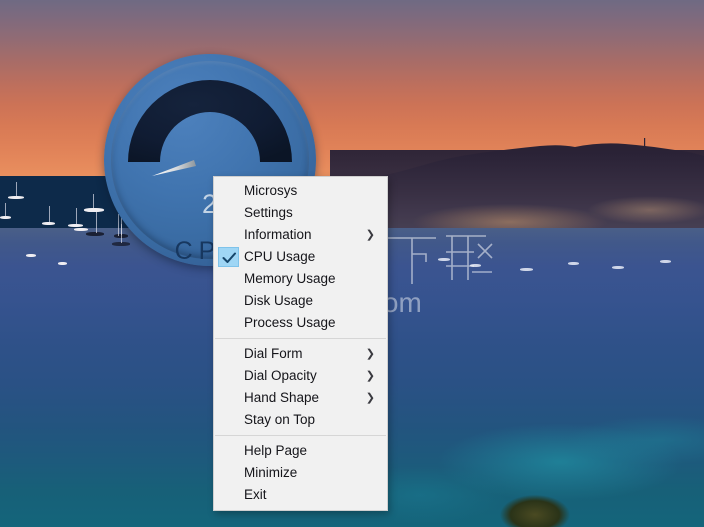  What do you see at coordinates (278, 234) in the screenshot?
I see `menu-item-label: Information` at bounding box center [278, 234].